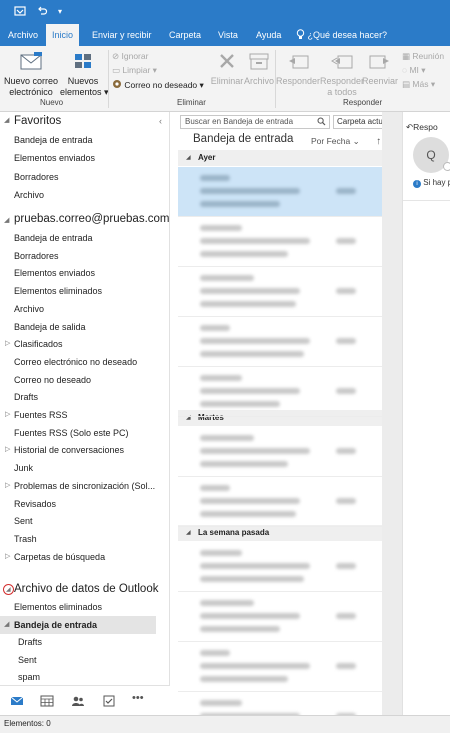 Image resolution: width=450 pixels, height=733 pixels. Describe the element at coordinates (160, 121) in the screenshot. I see `collapse-pane-icon: ‹` at that location.